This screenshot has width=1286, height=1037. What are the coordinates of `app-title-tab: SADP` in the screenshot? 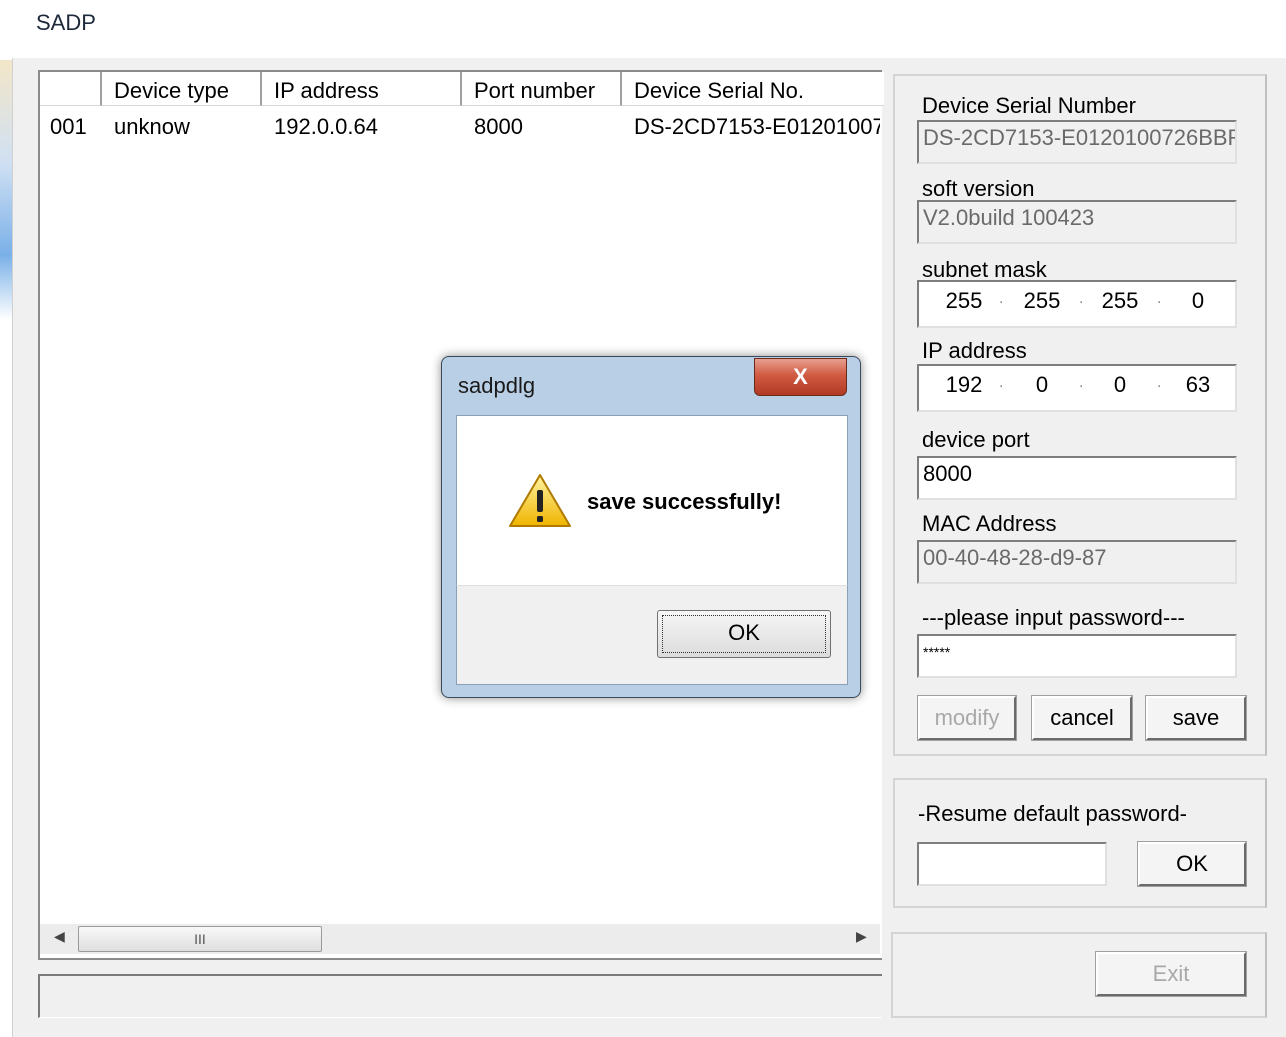 It's located at (59, 29).